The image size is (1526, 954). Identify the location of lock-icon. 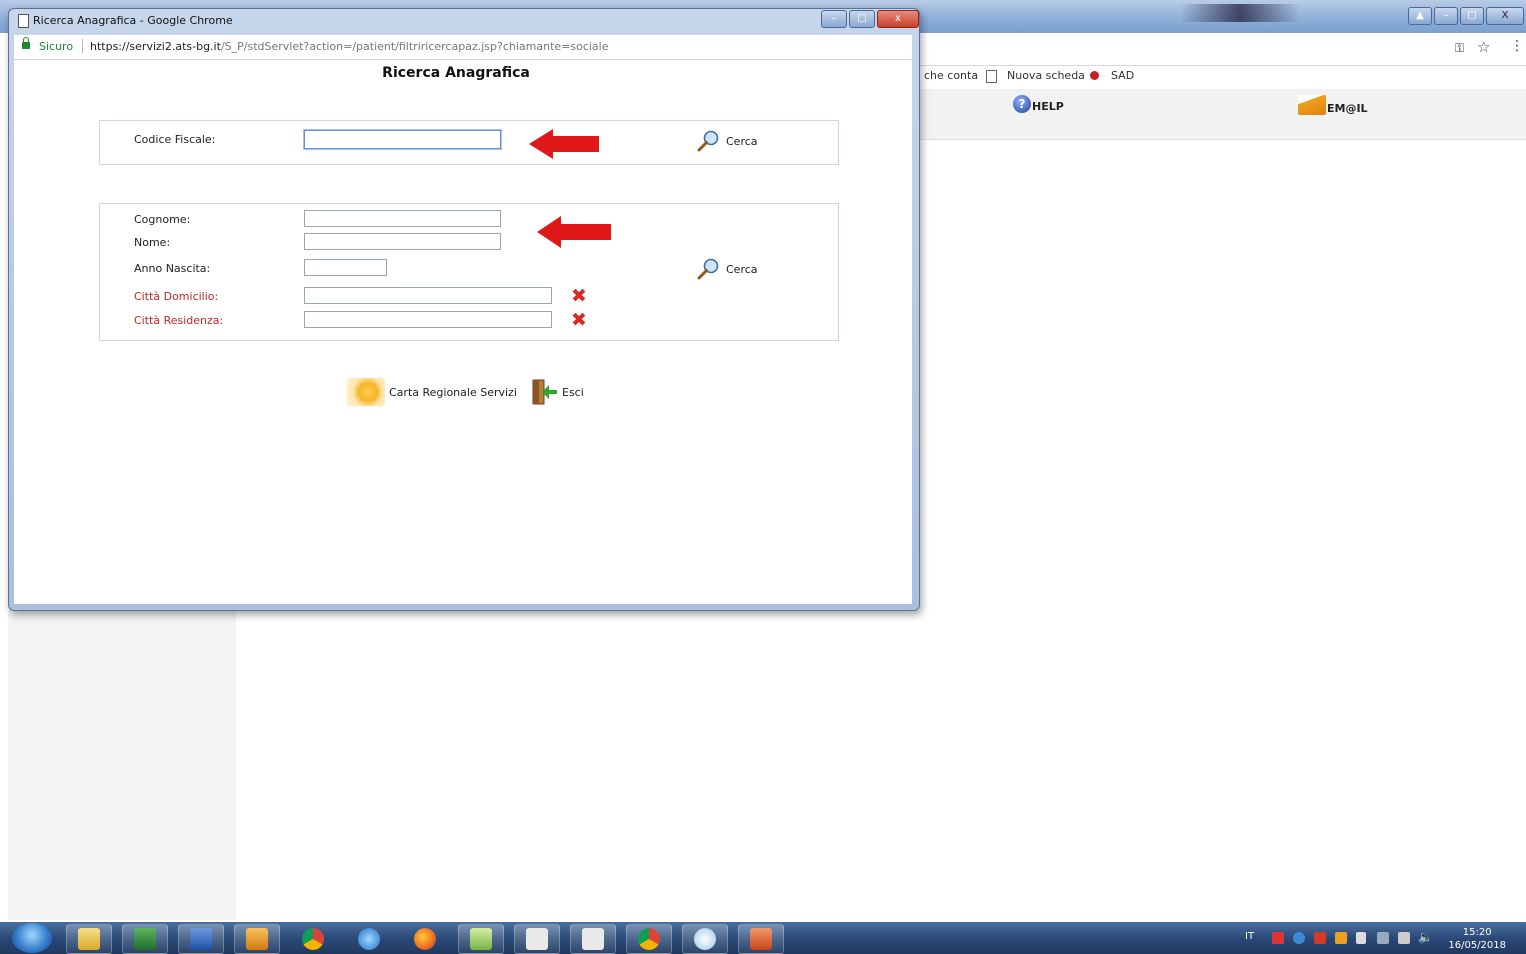
(26, 43).